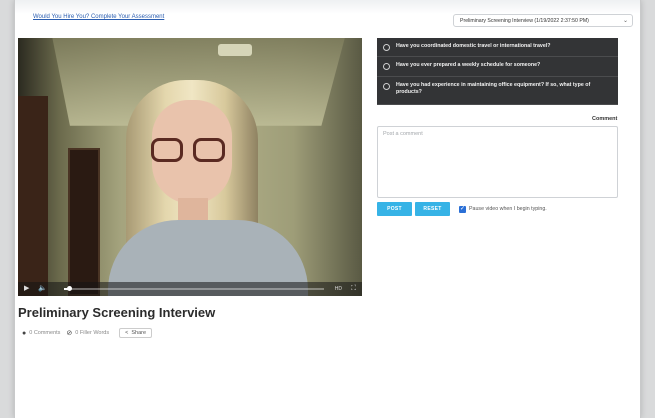 The height and width of the screenshot is (418, 655). I want to click on video-title: Preliminary Screening Interview, so click(117, 312).